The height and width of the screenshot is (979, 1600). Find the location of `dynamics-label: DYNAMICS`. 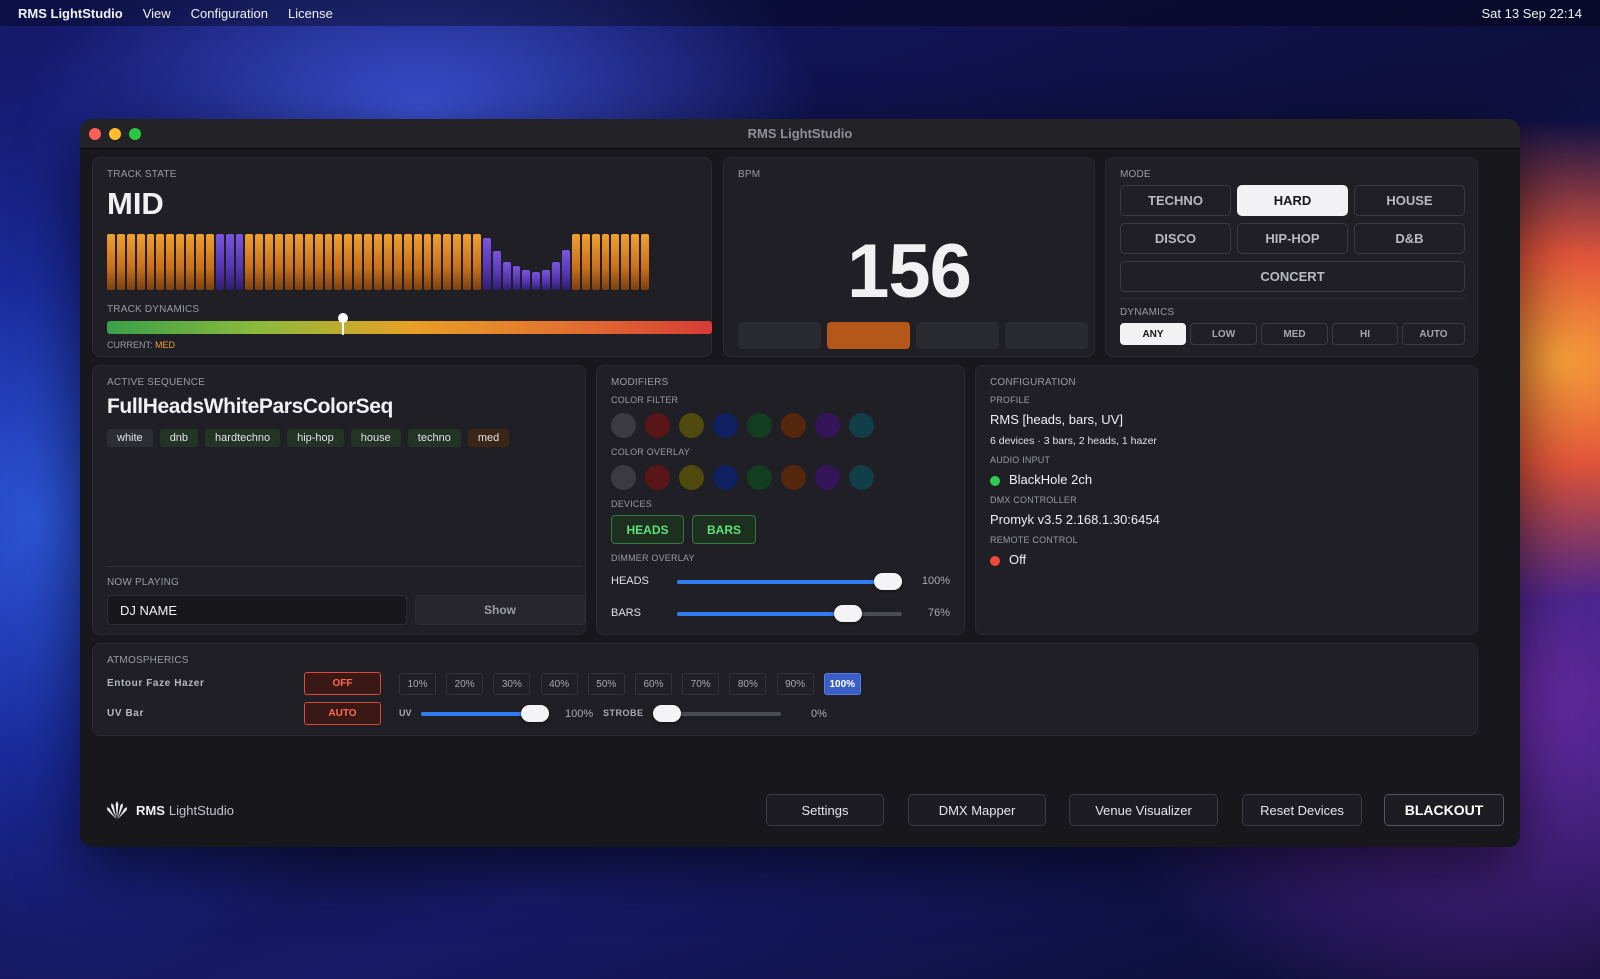

dynamics-label: DYNAMICS is located at coordinates (1147, 312).